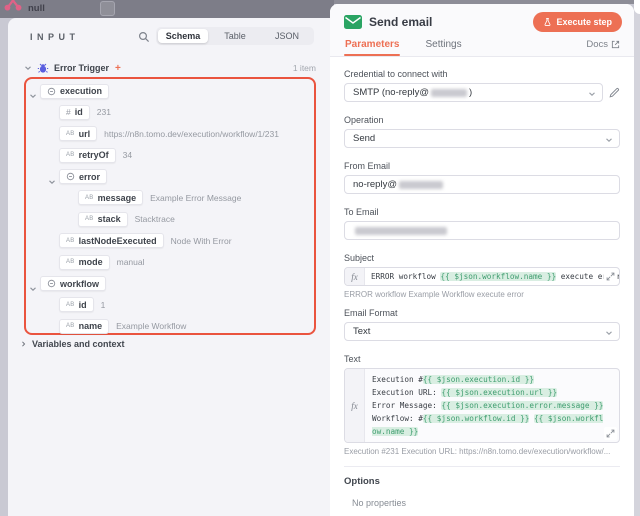  What do you see at coordinates (473, 92) in the screenshot?
I see `credential-select: SMTP (no-reply@ )` at bounding box center [473, 92].